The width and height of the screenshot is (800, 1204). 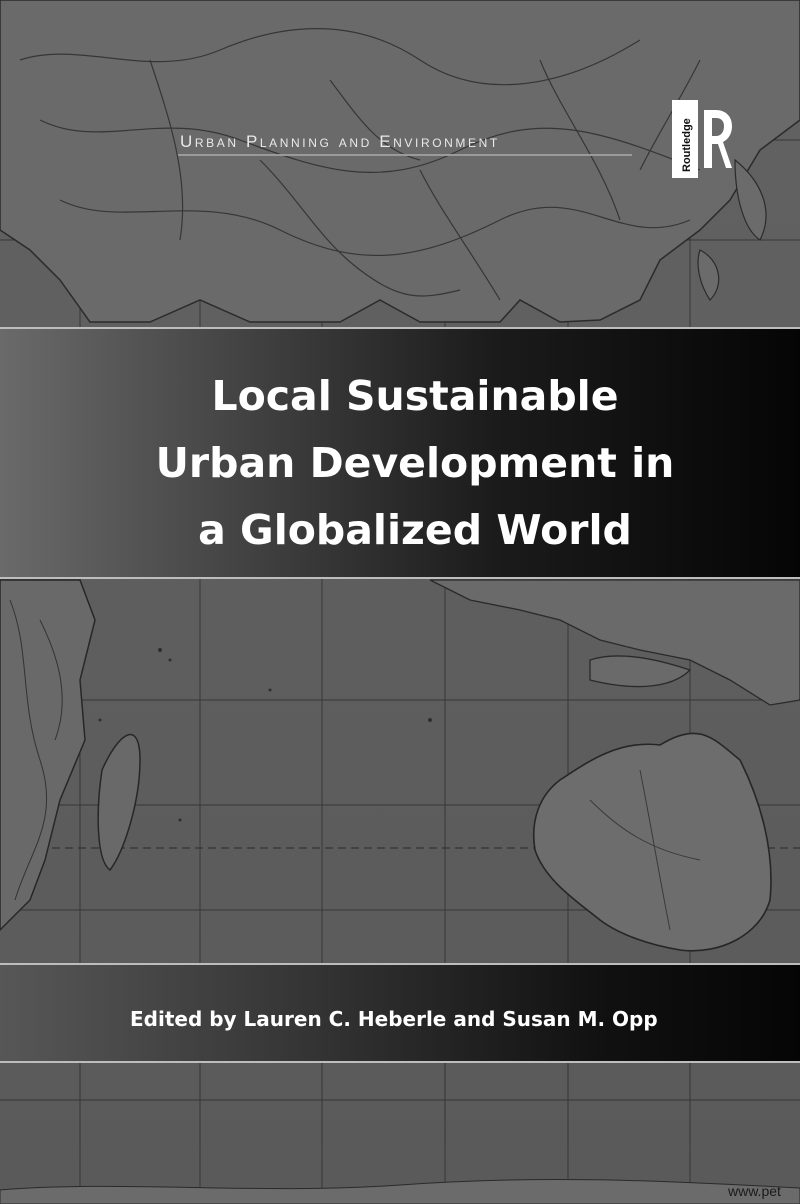 I want to click on routledge-r-logo-icon: Routledge, so click(x=702, y=139).